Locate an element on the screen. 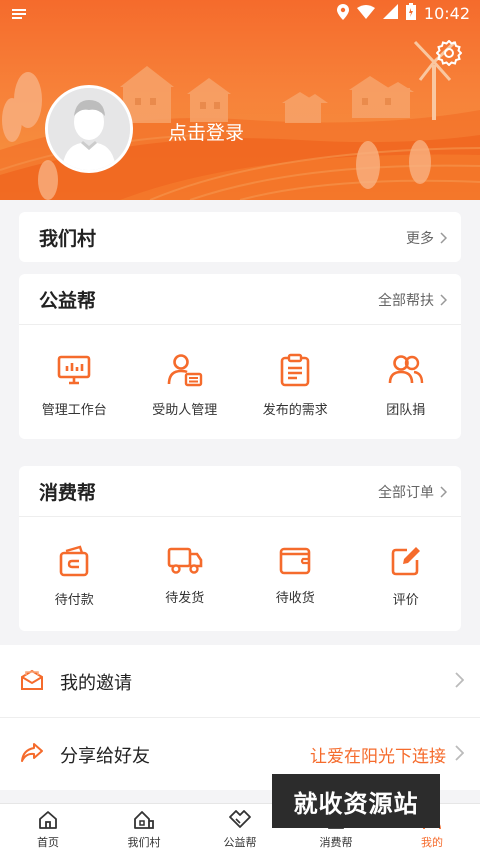  published-needs-button: 发布的需求 is located at coordinates (295, 385).